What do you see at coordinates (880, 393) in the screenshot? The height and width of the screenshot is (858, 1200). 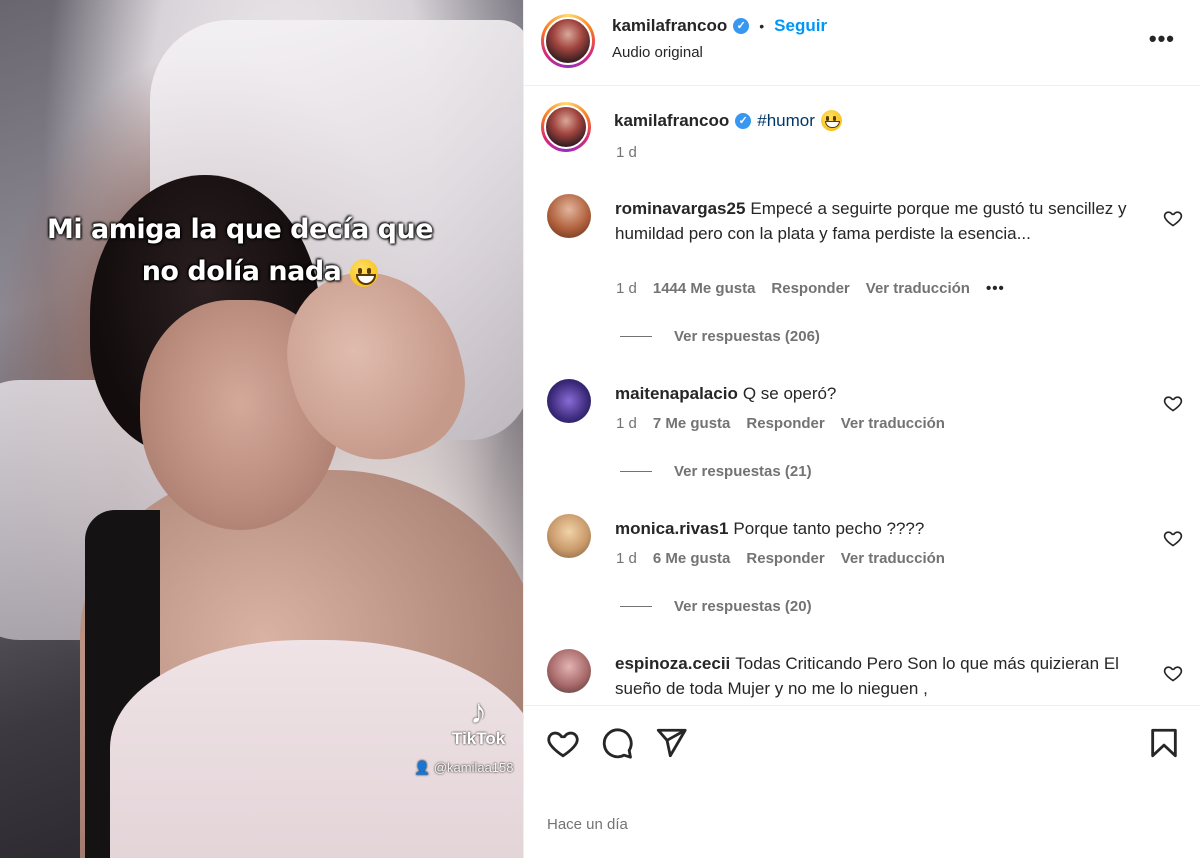 I see `comment-body: maitenapalacio Q se operó?` at bounding box center [880, 393].